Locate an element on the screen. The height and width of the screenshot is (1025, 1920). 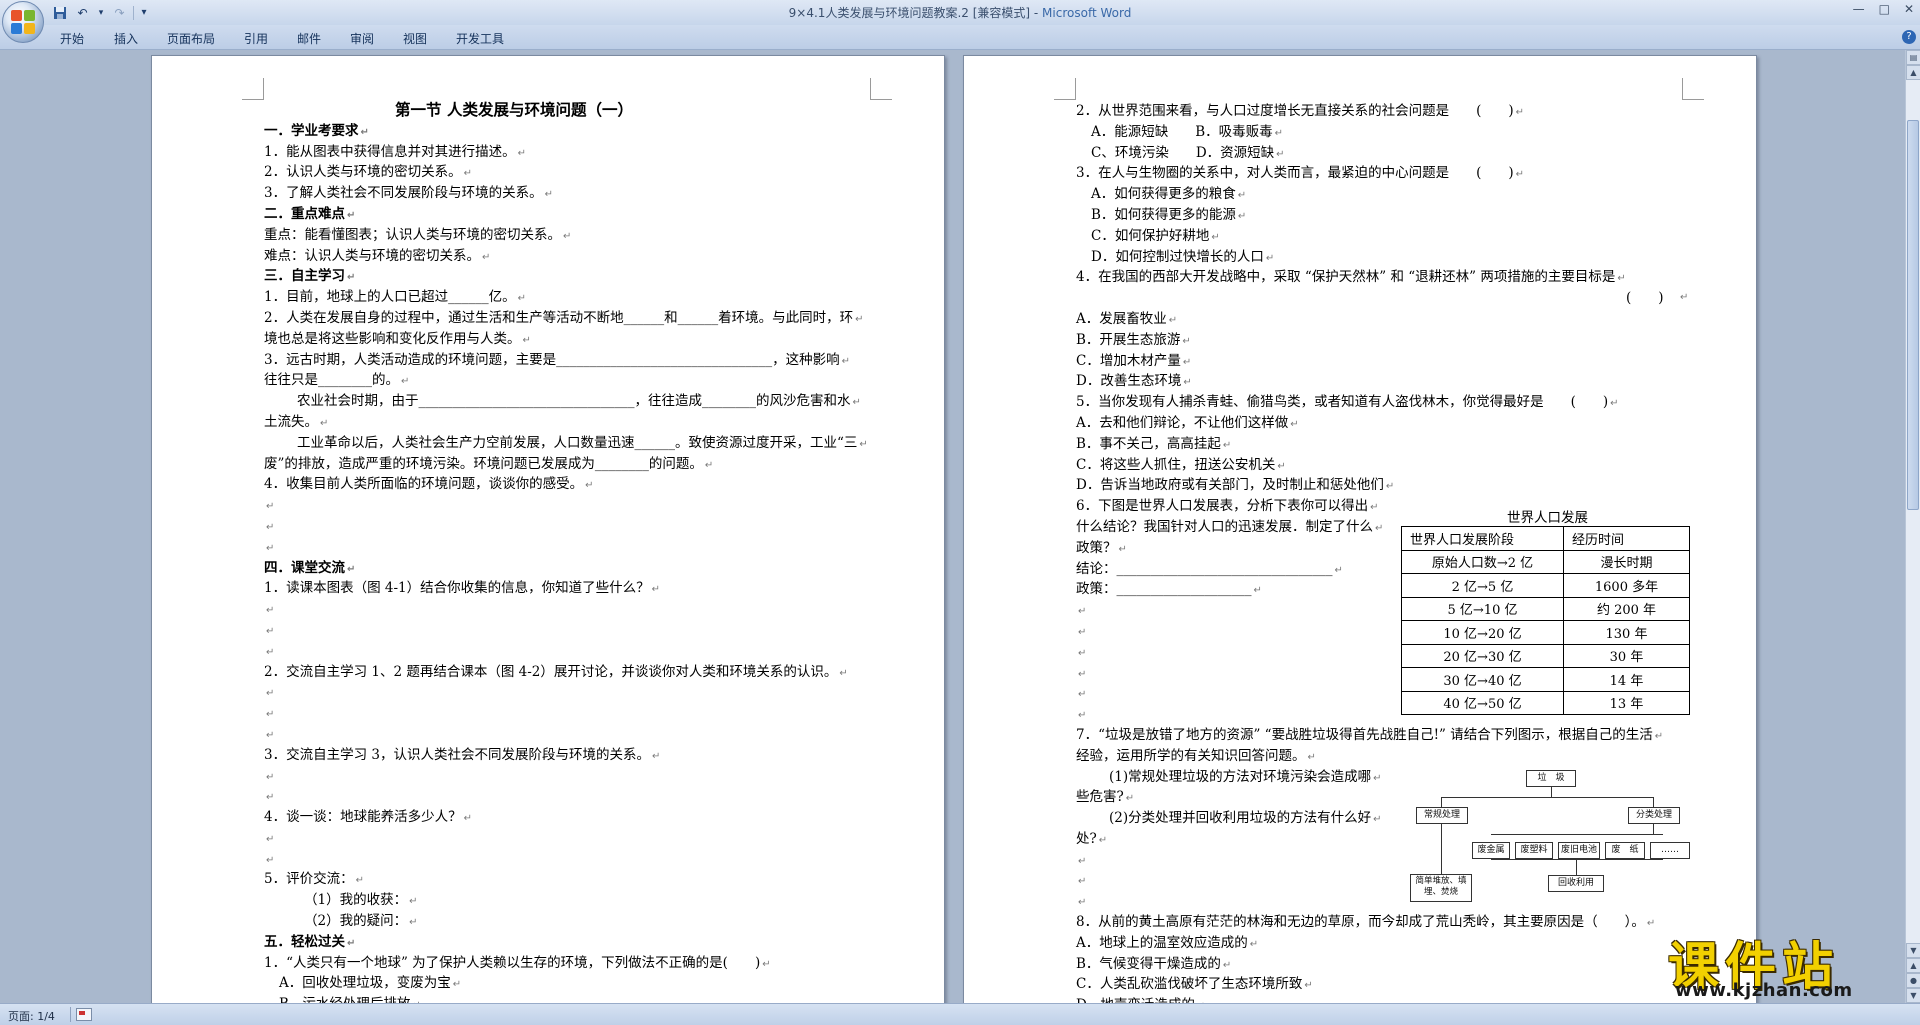
text-line: A．能源短缺 B．吸毒贩毒 ↵ is located at coordinates (1386, 132).